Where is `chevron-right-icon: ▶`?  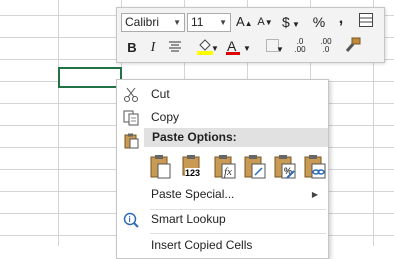 chevron-right-icon: ▶ is located at coordinates (314, 194).